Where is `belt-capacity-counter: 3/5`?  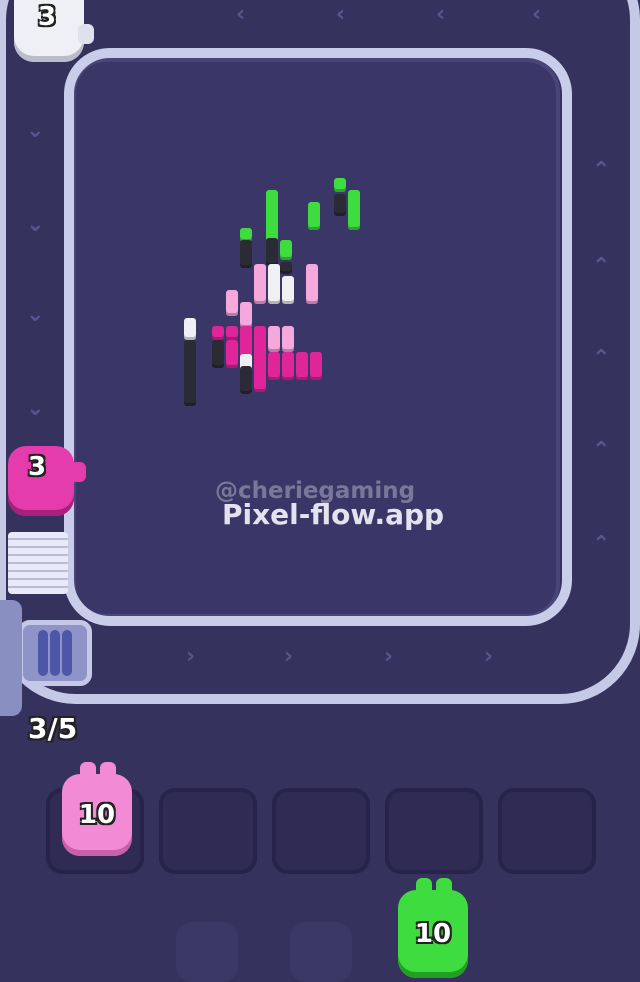
belt-capacity-counter: 3/5 is located at coordinates (53, 728).